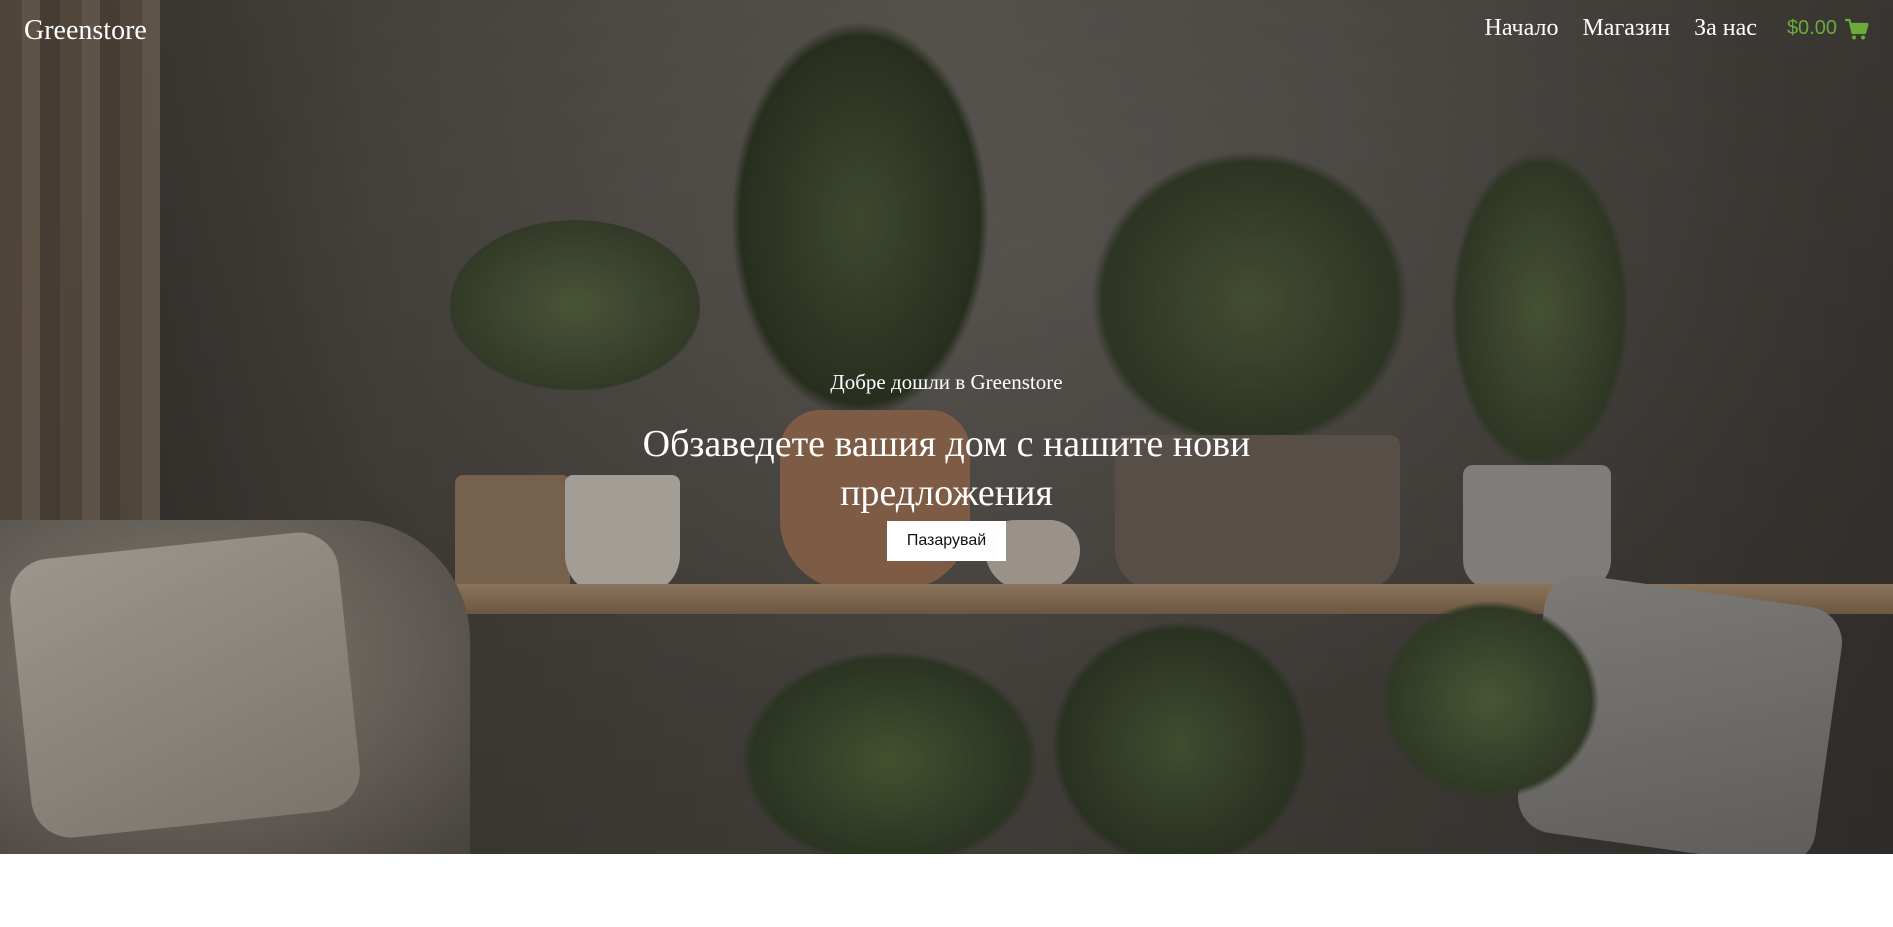 The width and height of the screenshot is (1893, 927). What do you see at coordinates (1626, 28) in the screenshot?
I see `nav-item-shop: Магазин` at bounding box center [1626, 28].